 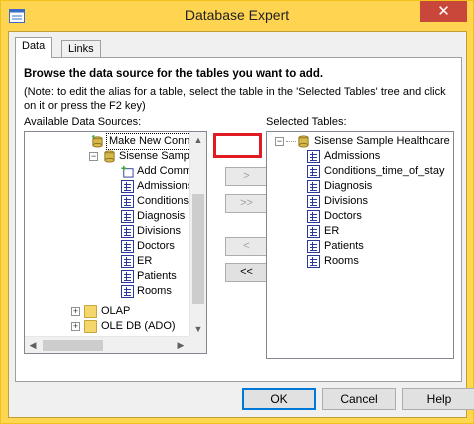 What do you see at coordinates (306, 122) in the screenshot?
I see `selected-tables-label: Selected Tables:` at bounding box center [306, 122].